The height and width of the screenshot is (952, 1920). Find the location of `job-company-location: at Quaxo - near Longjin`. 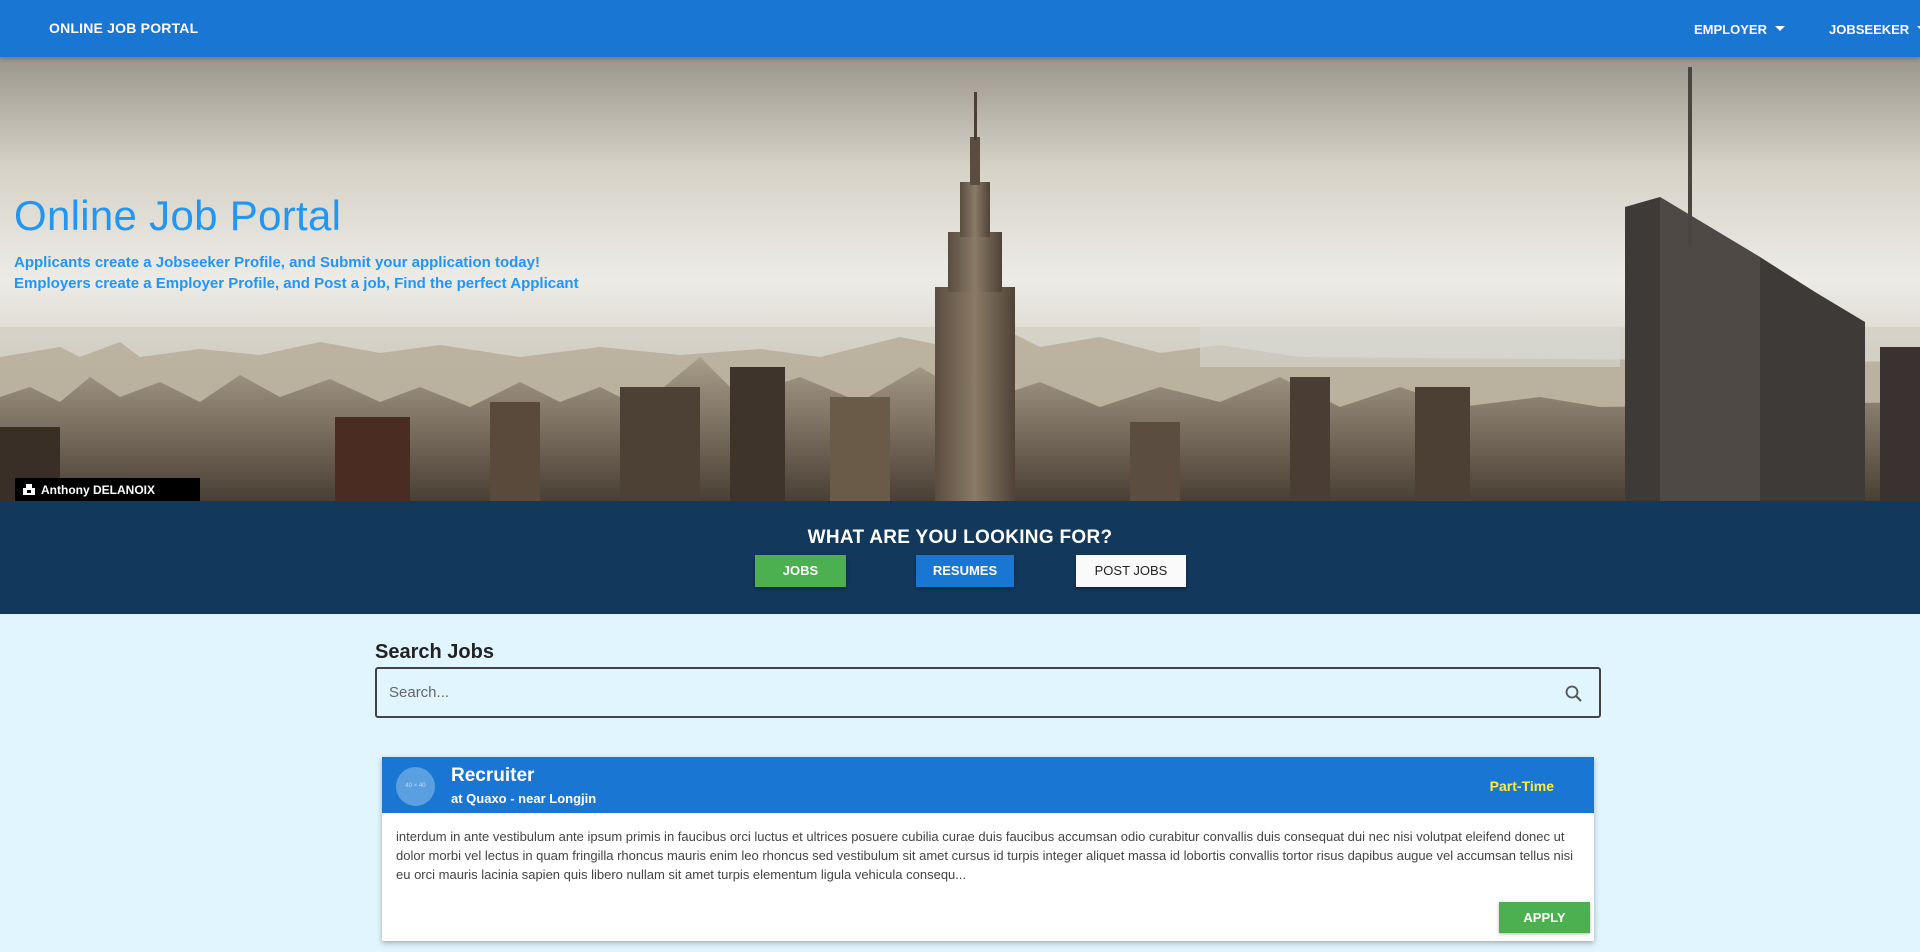

job-company-location: at Quaxo - near Longjin is located at coordinates (524, 798).